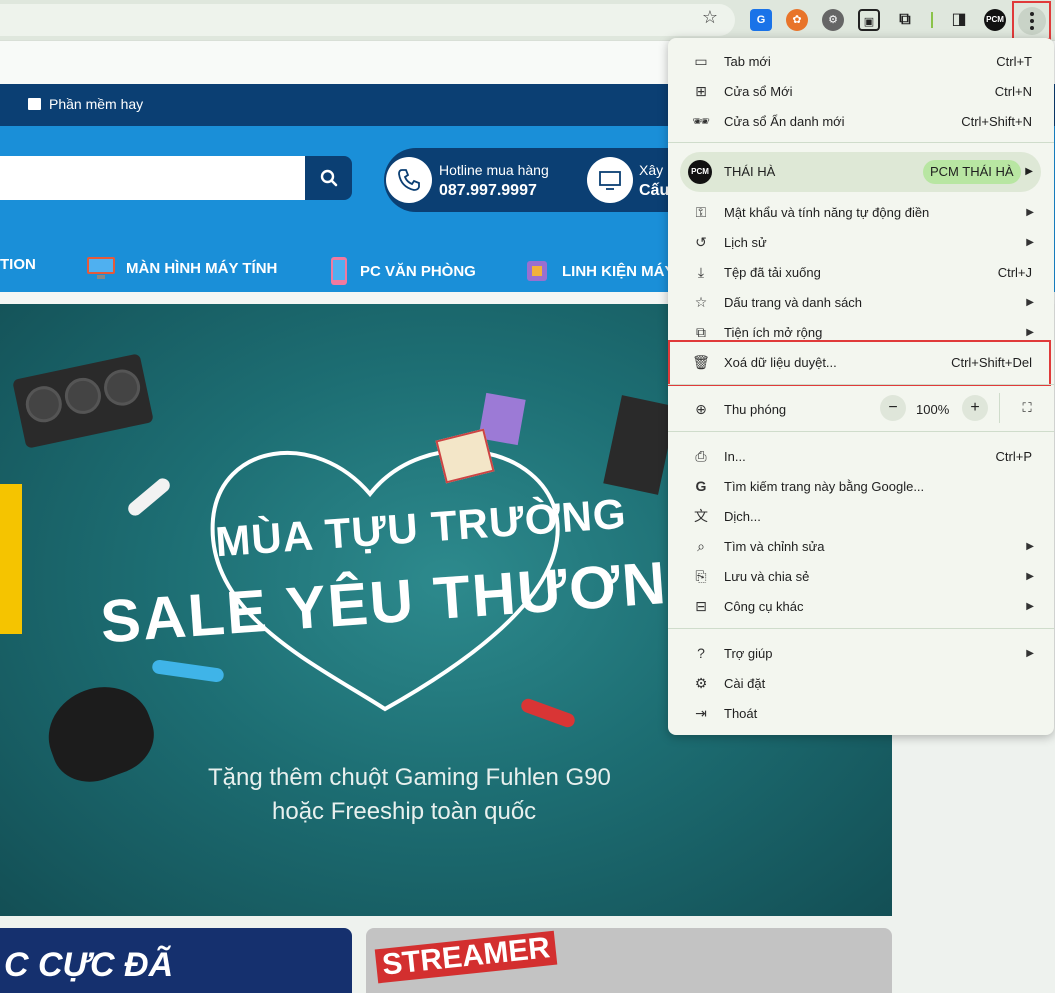 The width and height of the screenshot is (1055, 993). What do you see at coordinates (152, 178) in the screenshot?
I see `site-search-input` at bounding box center [152, 178].